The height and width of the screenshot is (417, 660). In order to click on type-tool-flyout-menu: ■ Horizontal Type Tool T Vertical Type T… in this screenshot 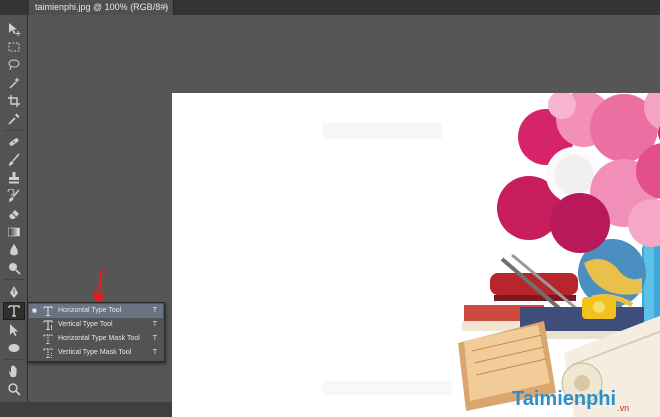, I will do `click(96, 332)`.